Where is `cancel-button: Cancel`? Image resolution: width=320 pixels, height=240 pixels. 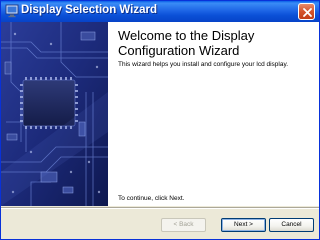 cancel-button: Cancel is located at coordinates (291, 225).